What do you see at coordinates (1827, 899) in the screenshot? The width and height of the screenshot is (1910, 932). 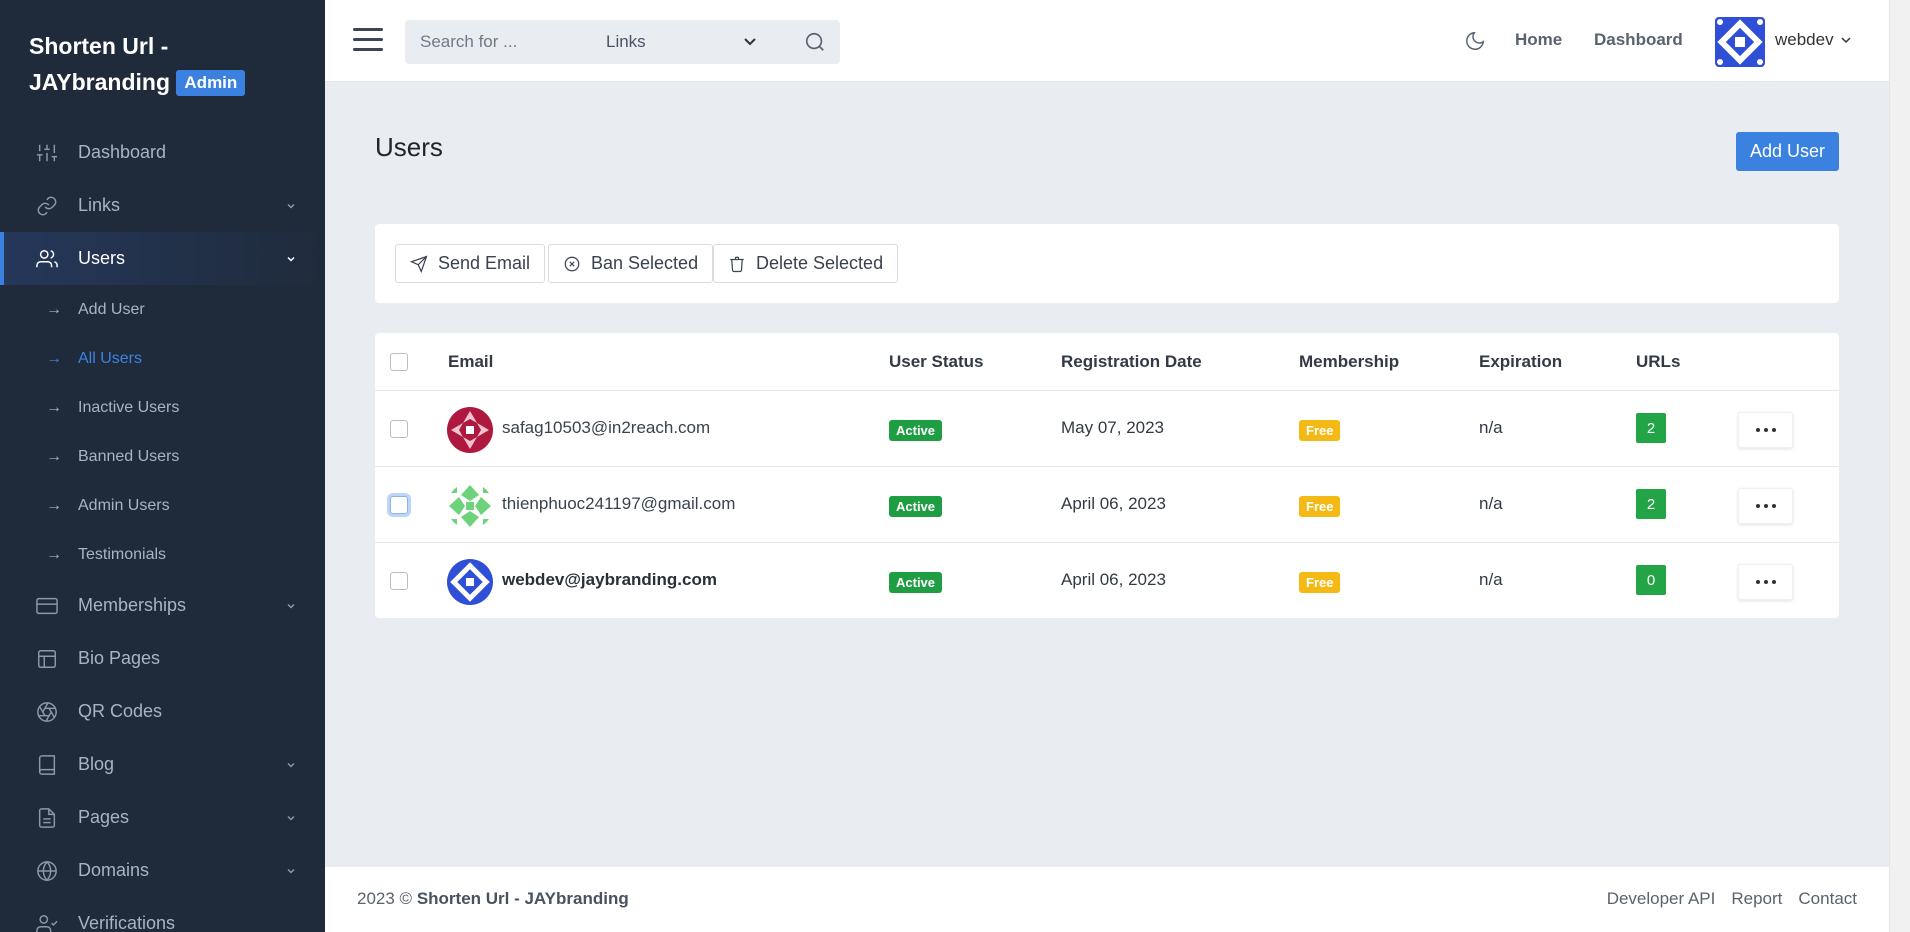 I see `footer-link-contact: Contact` at bounding box center [1827, 899].